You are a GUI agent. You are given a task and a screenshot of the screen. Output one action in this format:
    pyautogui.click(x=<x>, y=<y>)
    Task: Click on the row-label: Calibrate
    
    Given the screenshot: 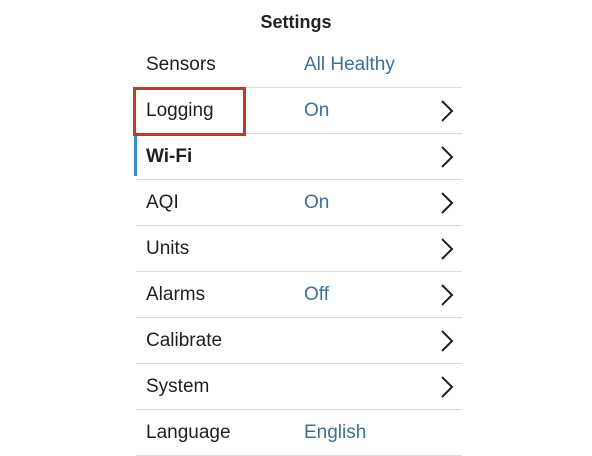 What is the action you would take?
    pyautogui.click(x=184, y=340)
    